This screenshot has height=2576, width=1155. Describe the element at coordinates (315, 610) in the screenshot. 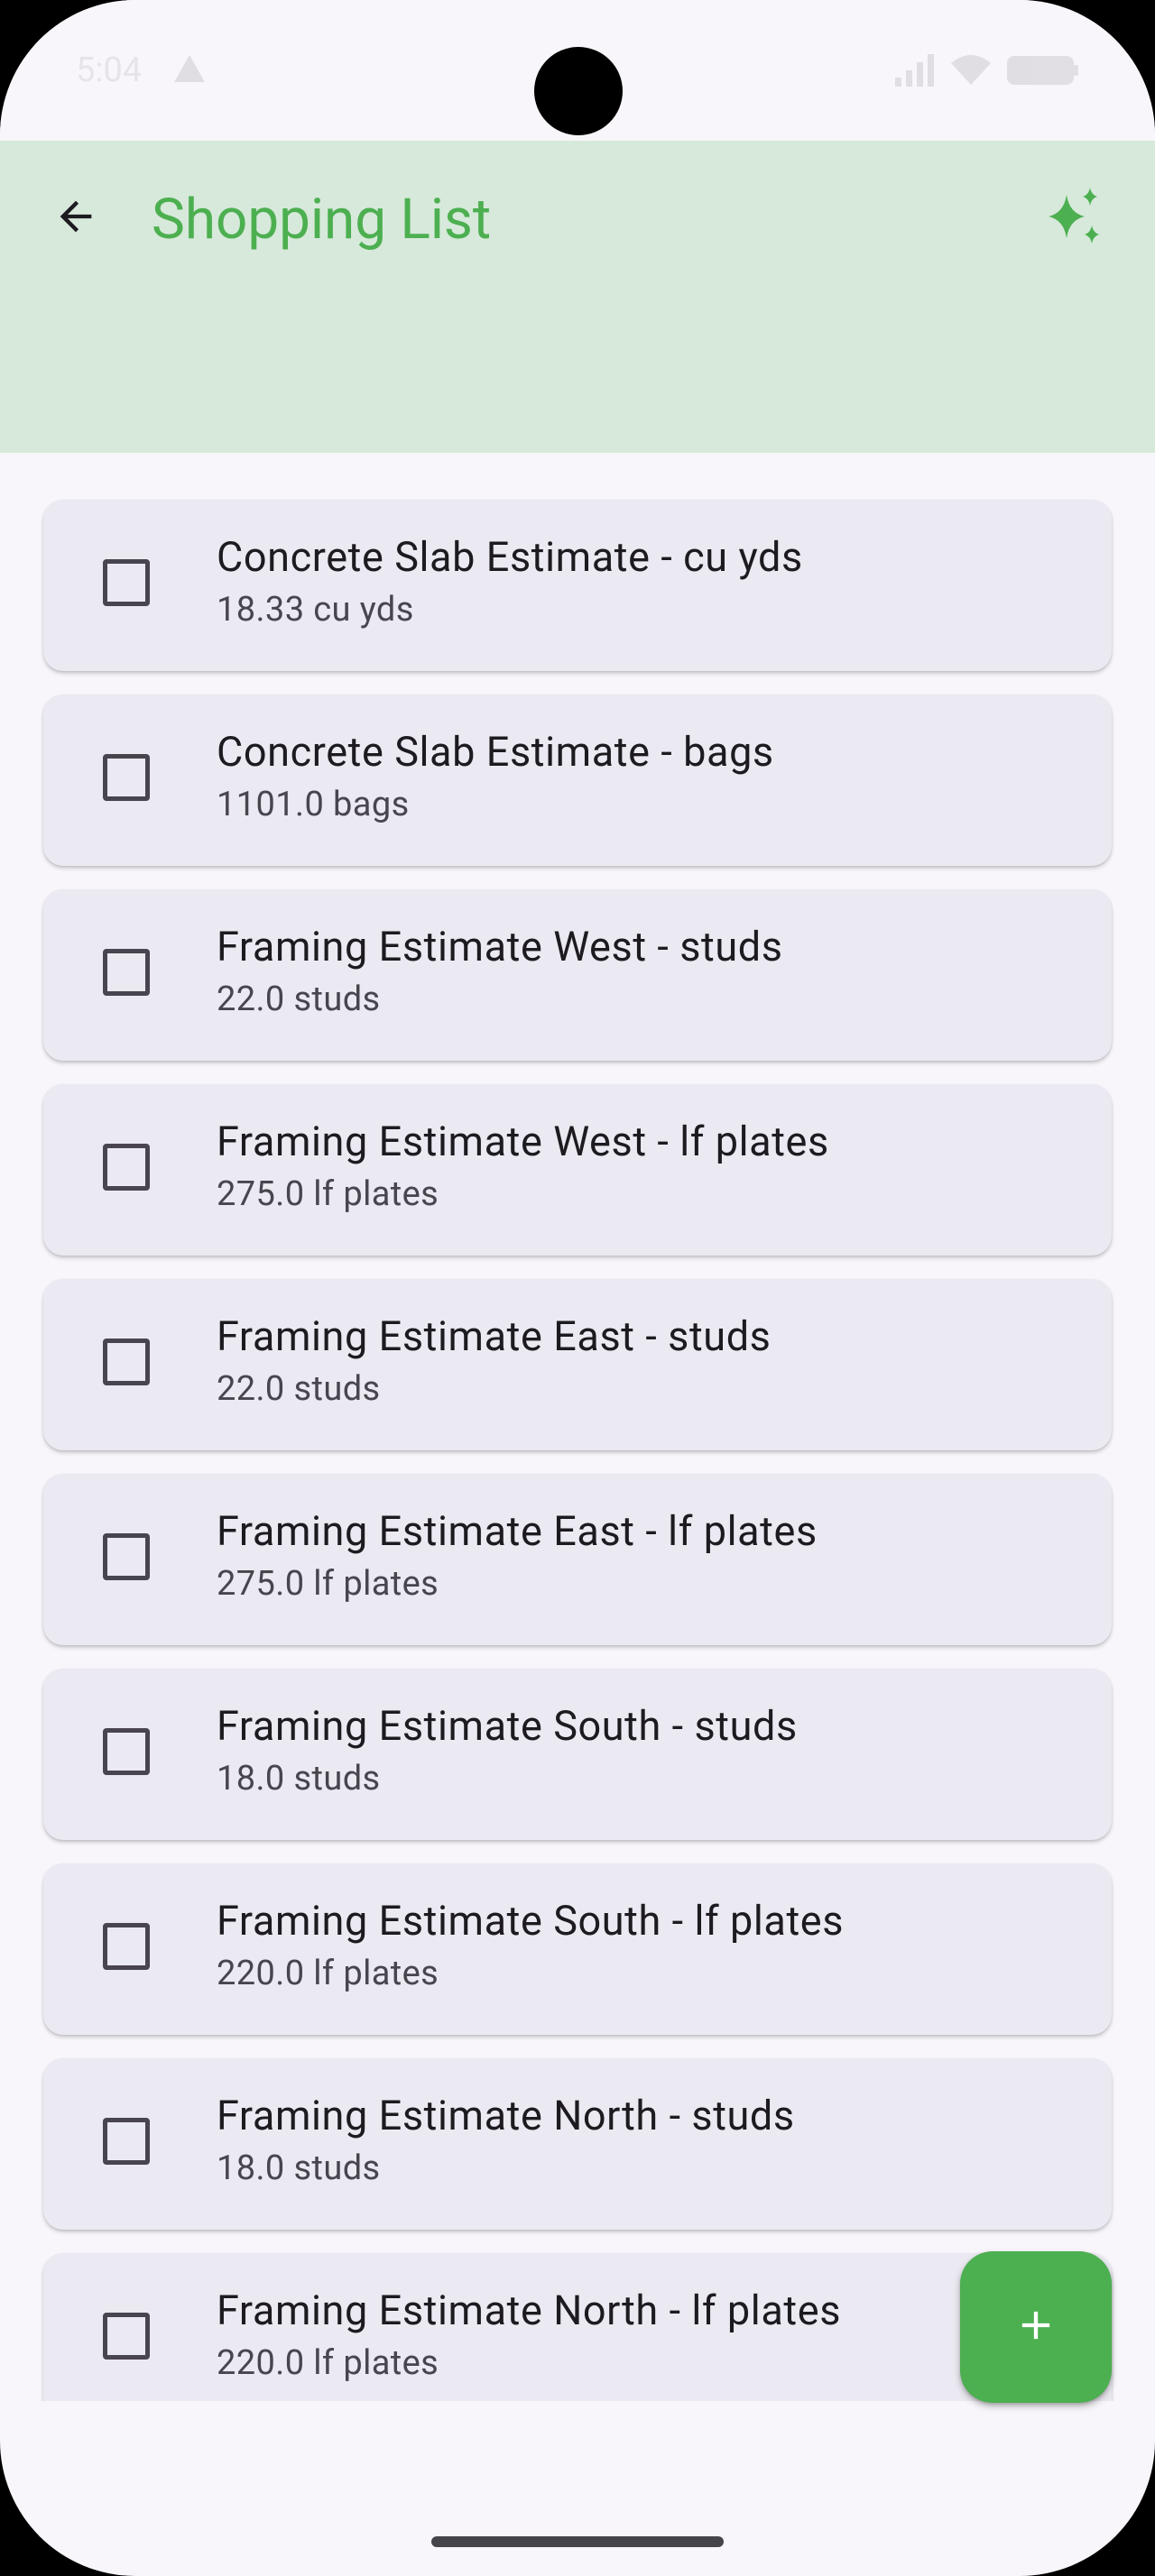

I see `item-quantity: 18.33 cu yds` at that location.